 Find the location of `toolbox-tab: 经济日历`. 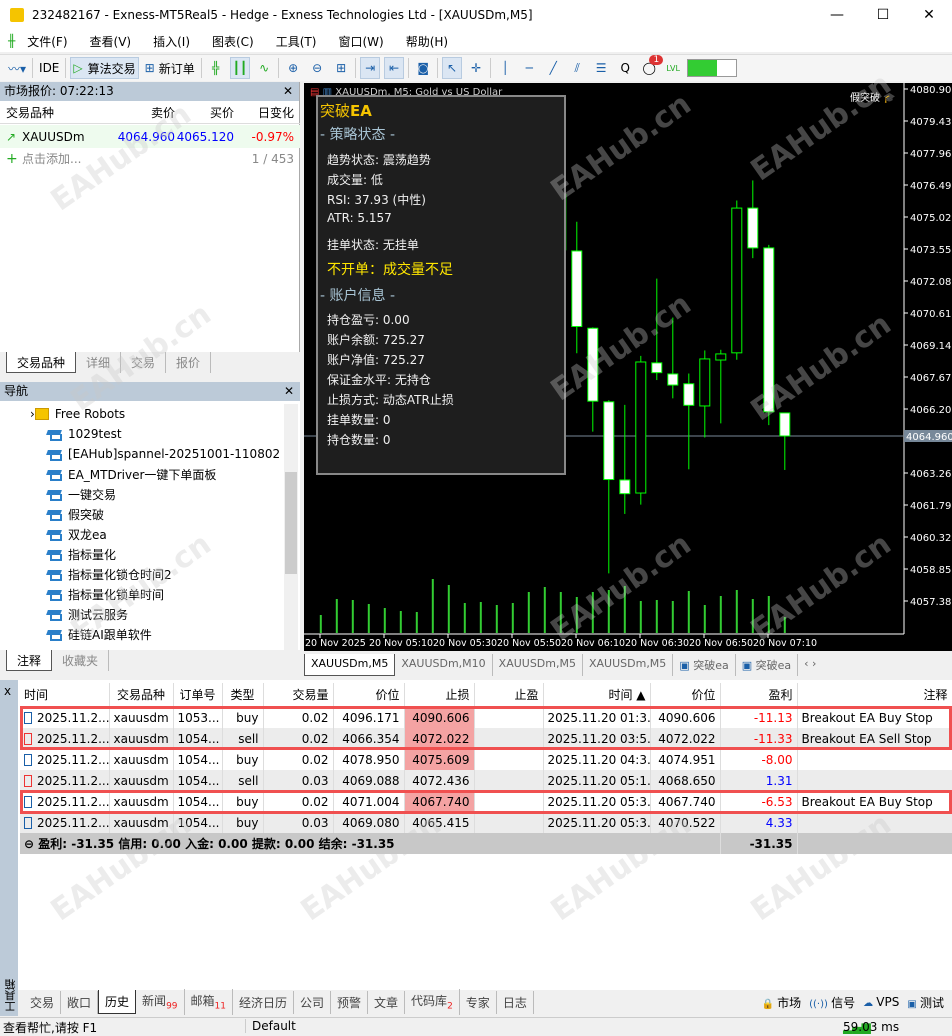

toolbox-tab: 经济日历 is located at coordinates (263, 1002).